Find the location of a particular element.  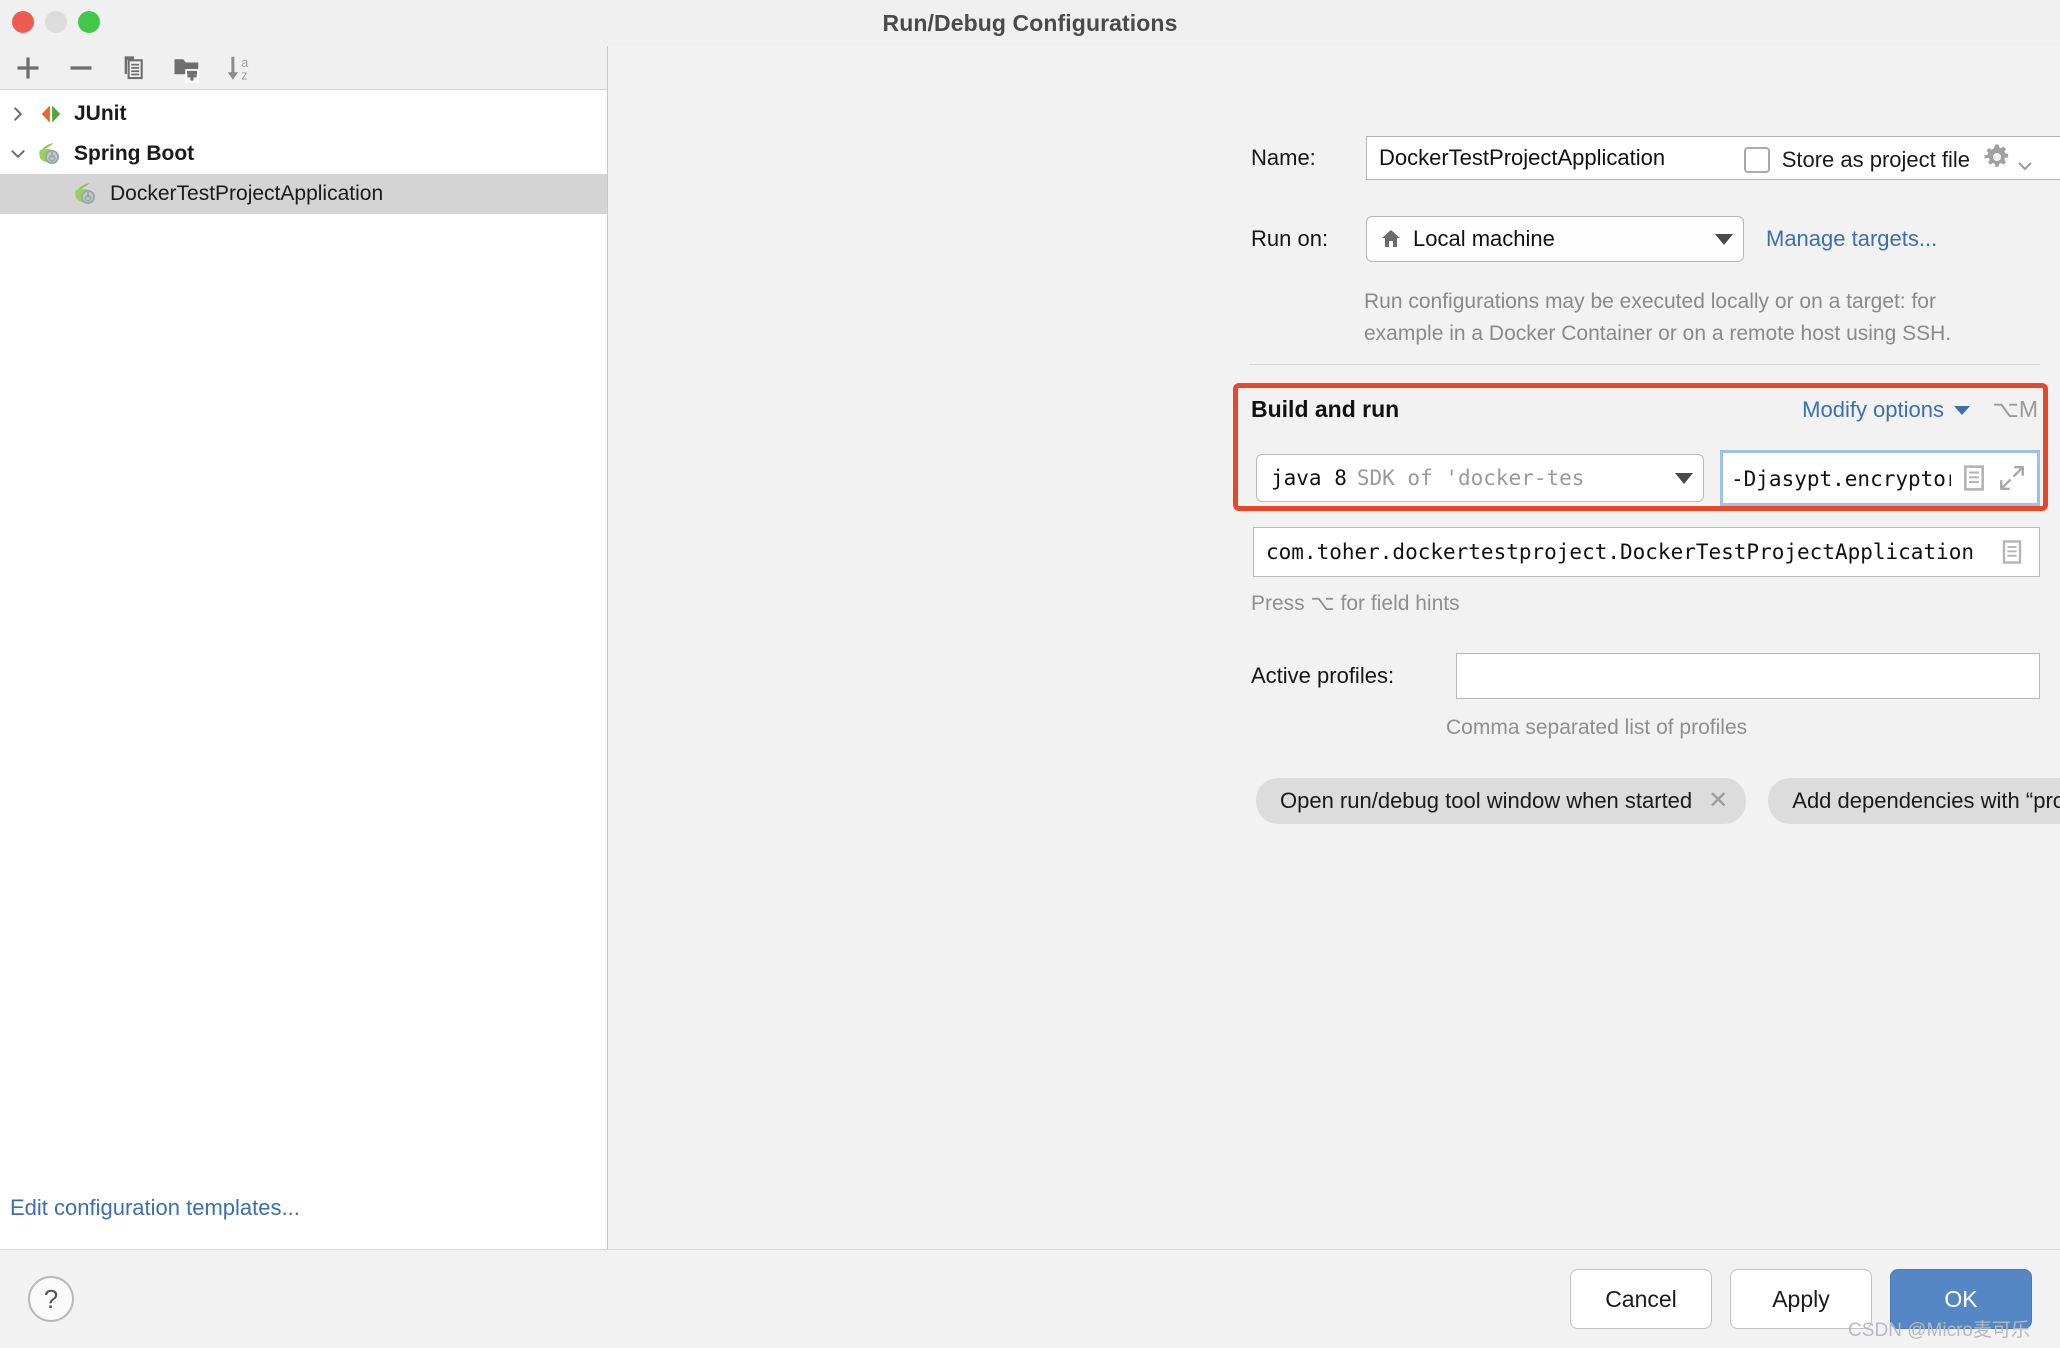

store-as-project-file-row: Store as project file is located at coordinates (1887, 159).